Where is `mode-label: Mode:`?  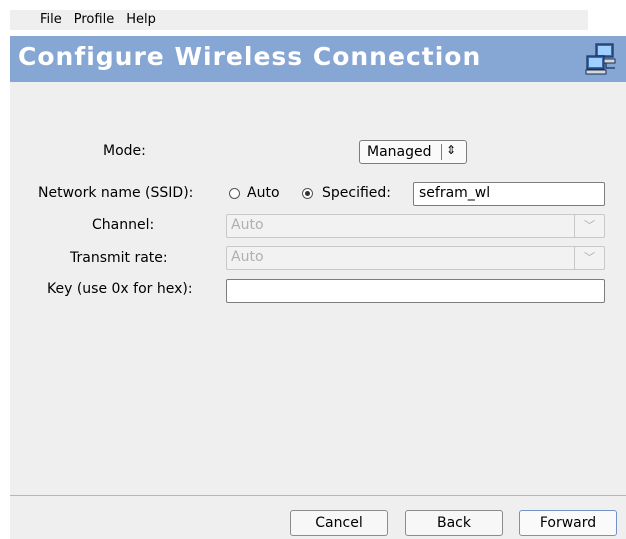
mode-label: Mode: is located at coordinates (124, 151).